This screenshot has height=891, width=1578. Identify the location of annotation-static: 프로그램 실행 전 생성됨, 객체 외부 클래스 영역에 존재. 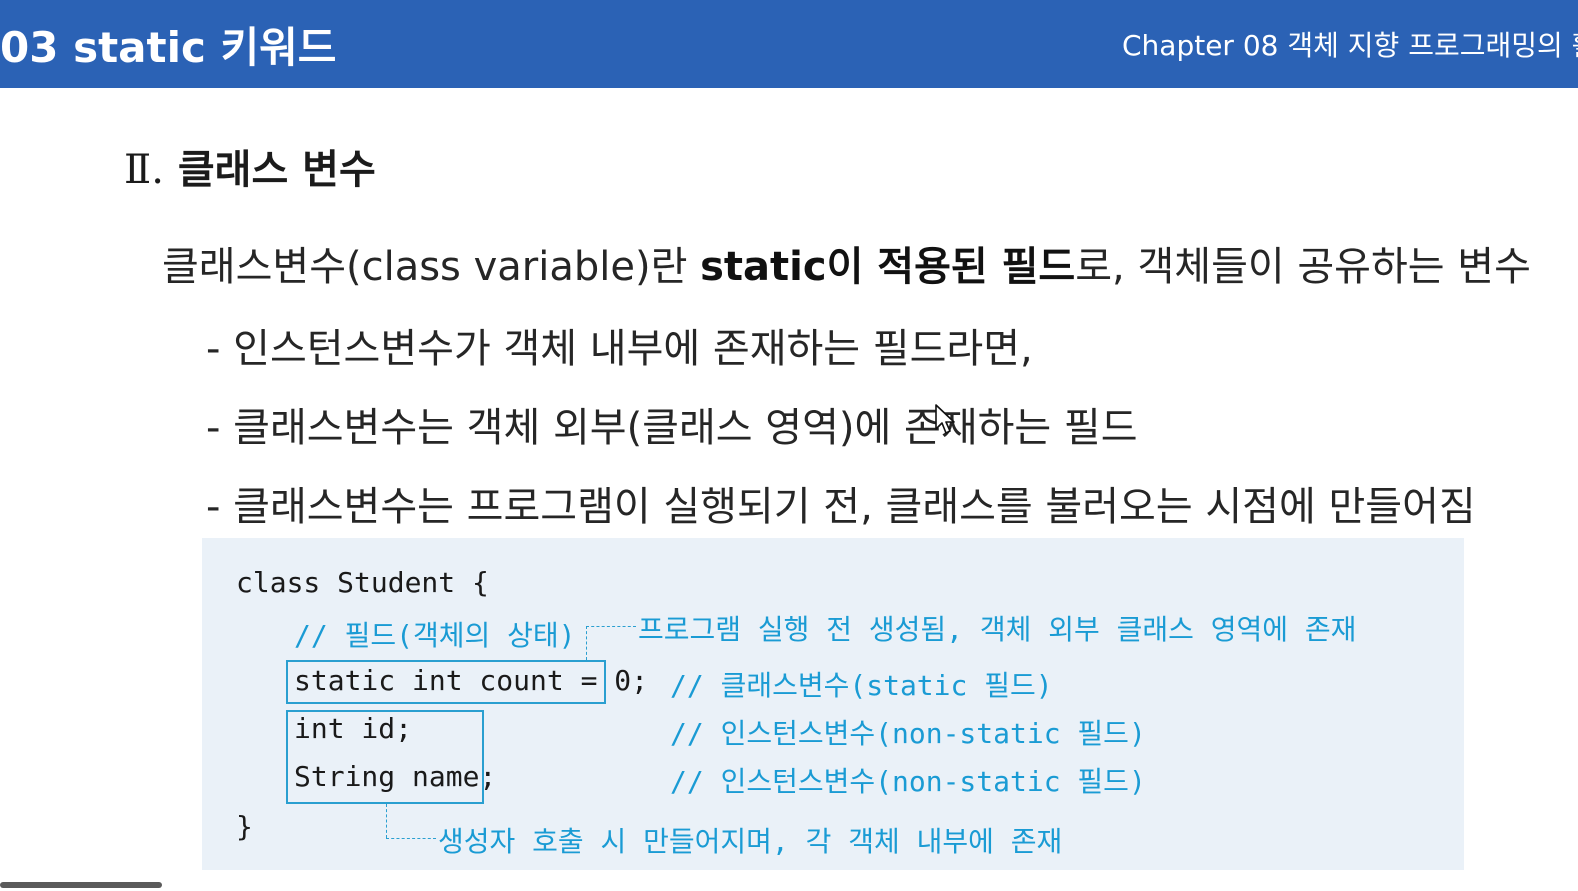
(997, 629).